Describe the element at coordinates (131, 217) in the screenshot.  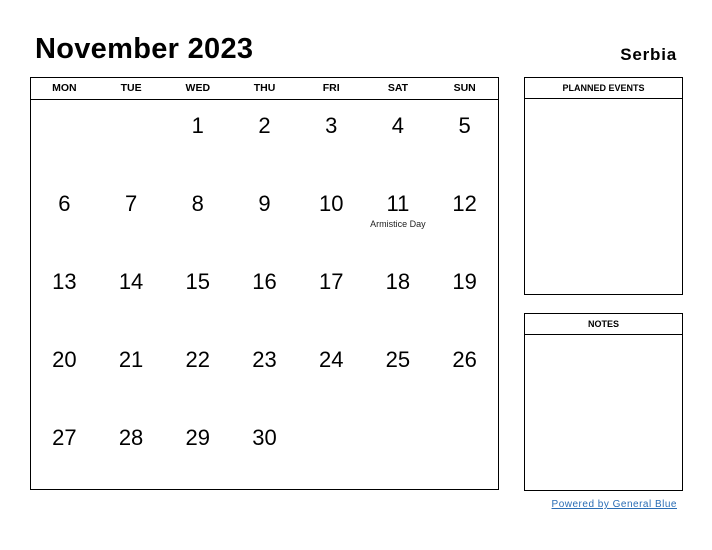
I see `day-cell: 7` at that location.